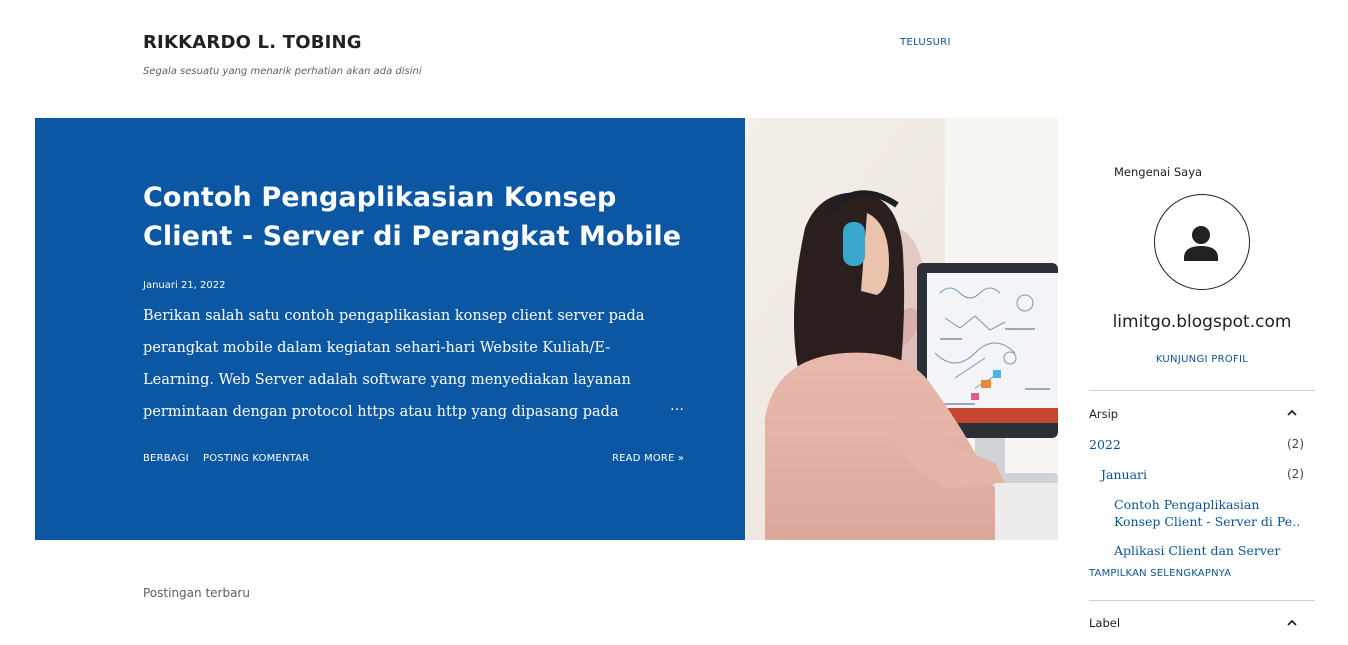 The height and width of the screenshot is (645, 1348). I want to click on nav-explore-link: TELUSURI, so click(925, 42).